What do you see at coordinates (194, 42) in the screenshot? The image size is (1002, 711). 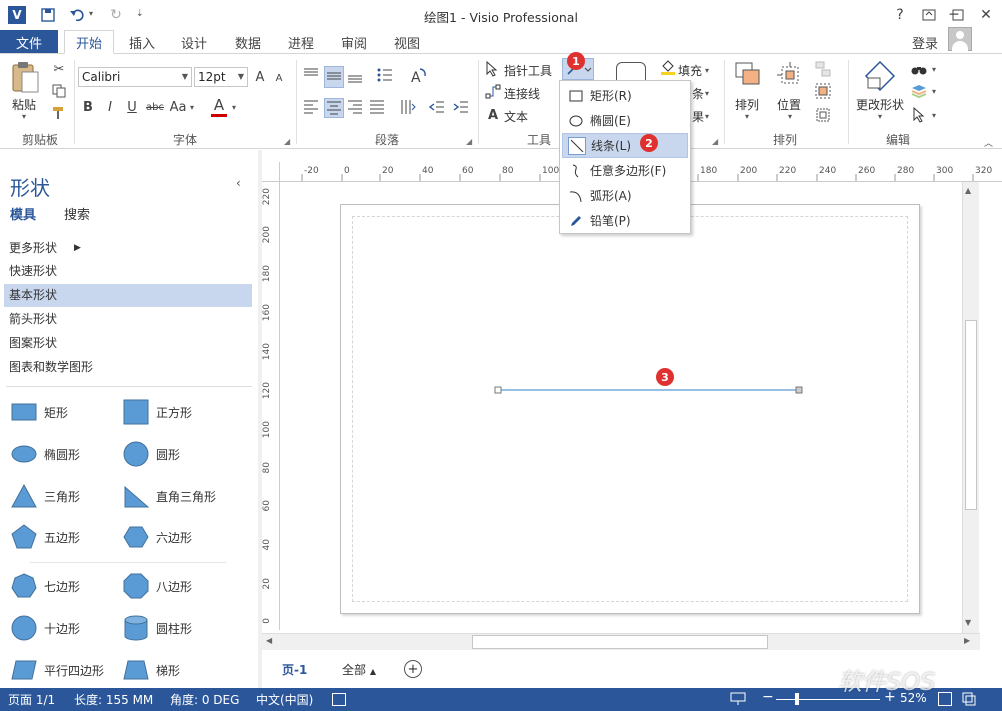 I see `tab-design: 设计` at bounding box center [194, 42].